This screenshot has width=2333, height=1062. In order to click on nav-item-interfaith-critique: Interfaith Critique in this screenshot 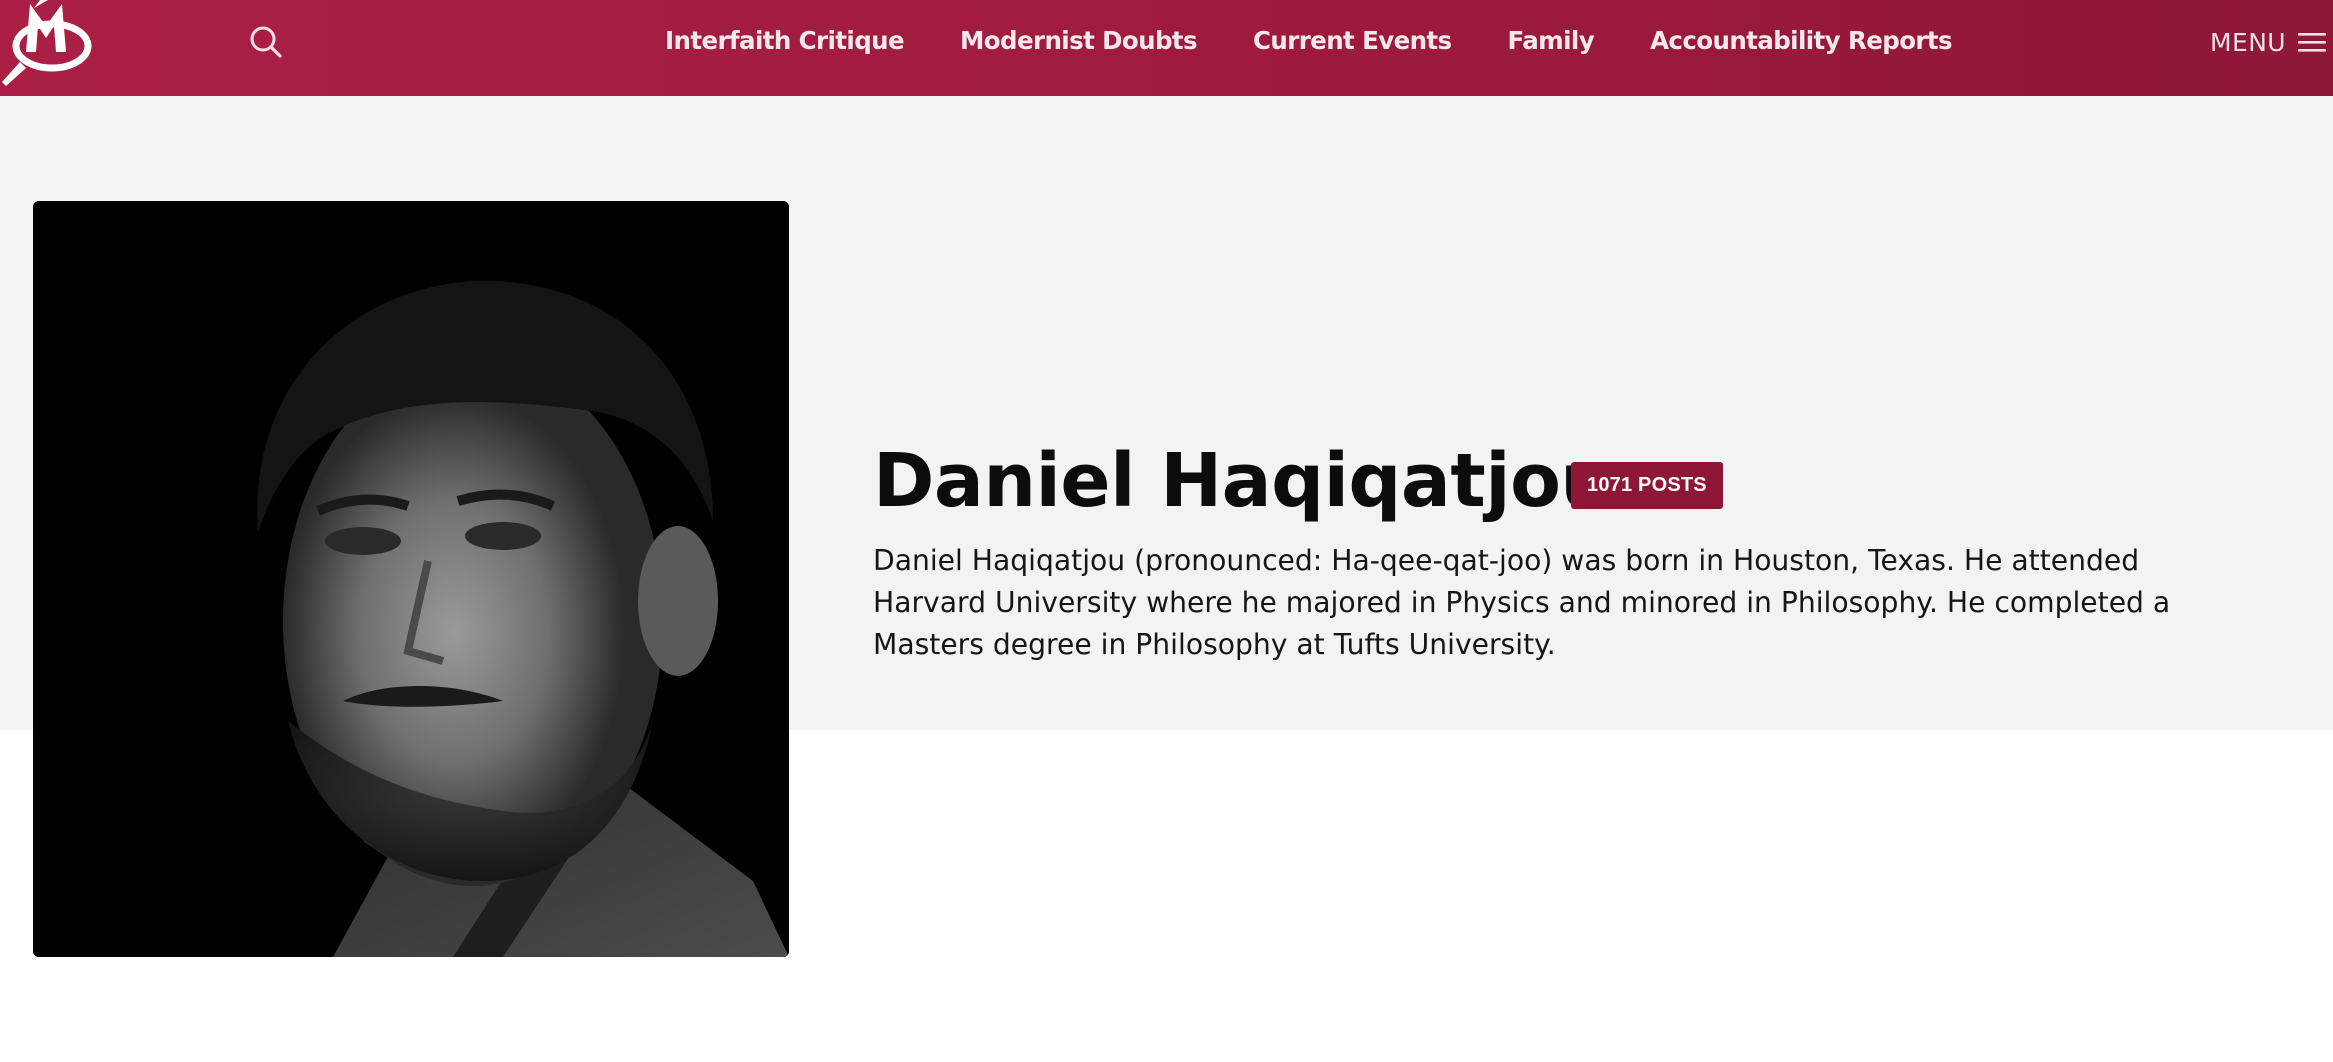, I will do `click(785, 40)`.